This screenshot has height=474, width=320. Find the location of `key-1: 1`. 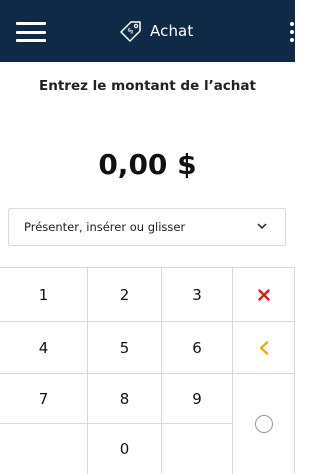

key-1: 1 is located at coordinates (44, 295).